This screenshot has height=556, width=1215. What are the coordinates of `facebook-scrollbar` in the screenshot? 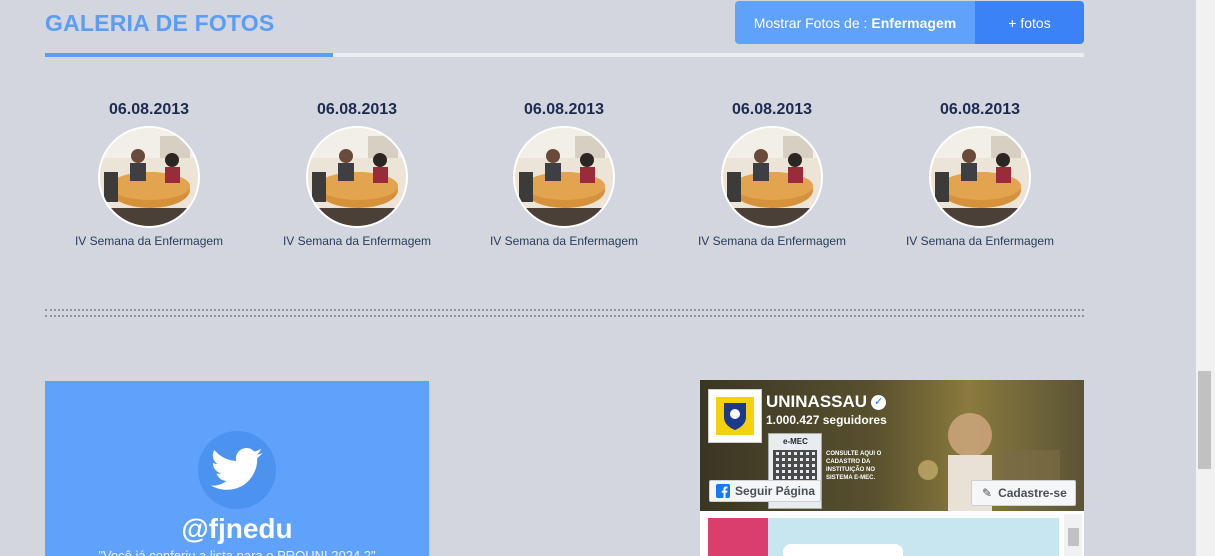 It's located at (1073, 535).